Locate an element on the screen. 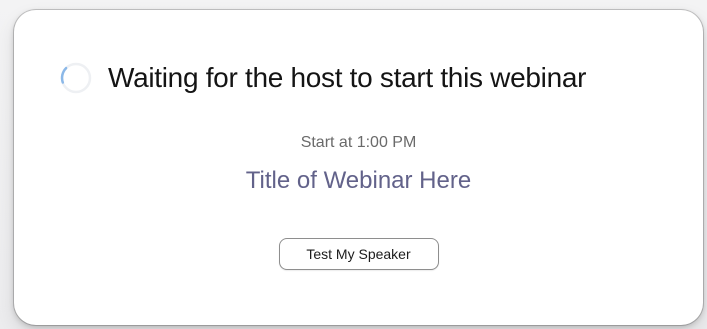 The width and height of the screenshot is (707, 329). button-container: Test My Speaker is located at coordinates (358, 254).